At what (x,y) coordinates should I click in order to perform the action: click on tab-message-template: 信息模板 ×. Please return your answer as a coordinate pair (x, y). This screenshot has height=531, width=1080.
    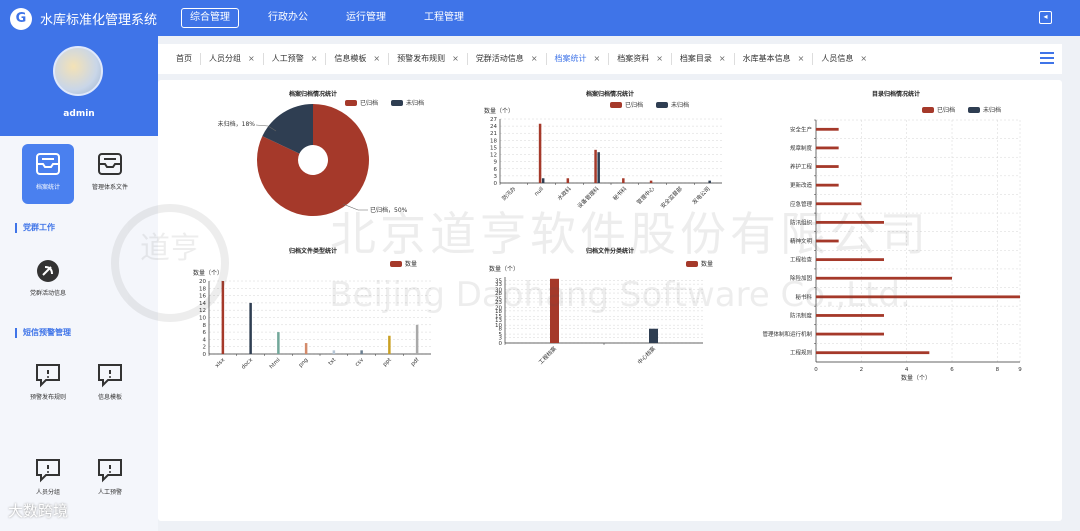
    Looking at the image, I should click on (357, 59).